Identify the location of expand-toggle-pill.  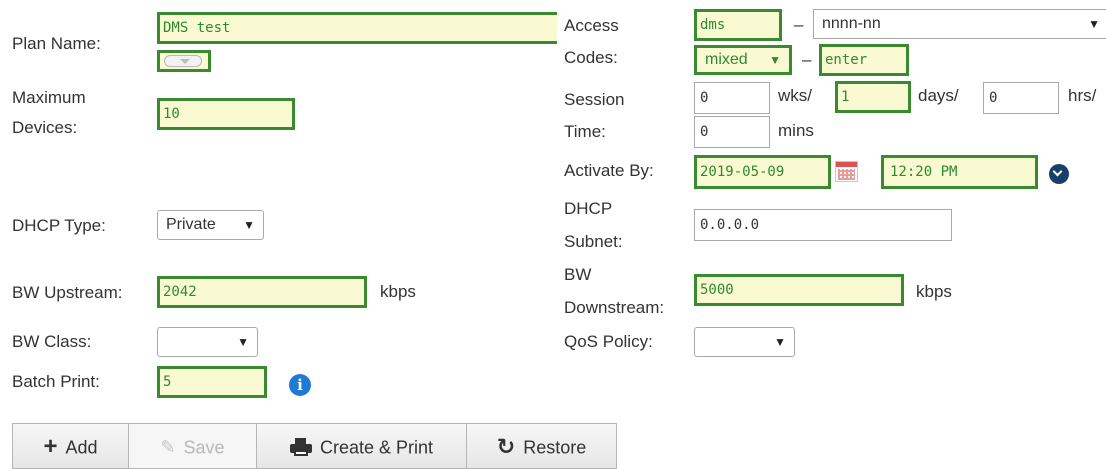
(183, 61).